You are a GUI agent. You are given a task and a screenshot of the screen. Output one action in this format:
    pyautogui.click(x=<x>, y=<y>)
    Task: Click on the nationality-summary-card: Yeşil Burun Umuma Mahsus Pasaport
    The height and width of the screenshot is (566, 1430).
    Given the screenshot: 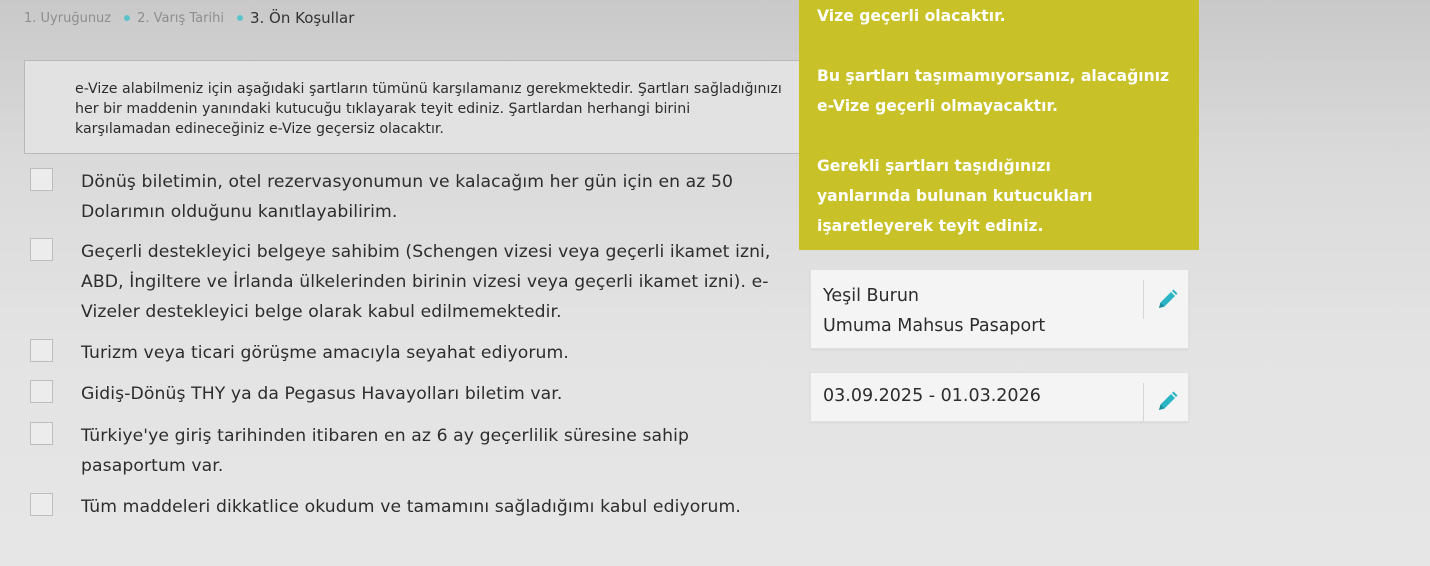 What is the action you would take?
    pyautogui.click(x=999, y=309)
    